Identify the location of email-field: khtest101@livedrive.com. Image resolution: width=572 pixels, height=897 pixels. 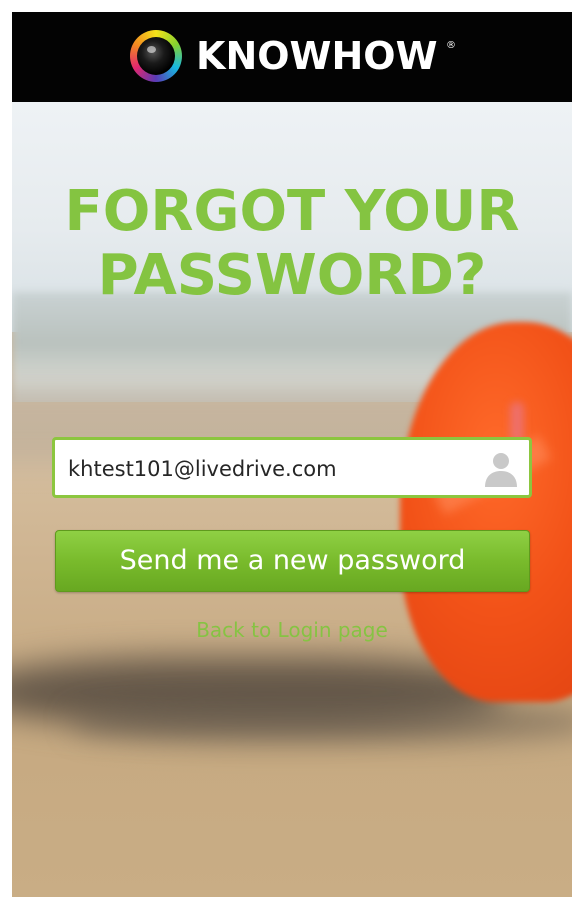
(292, 467).